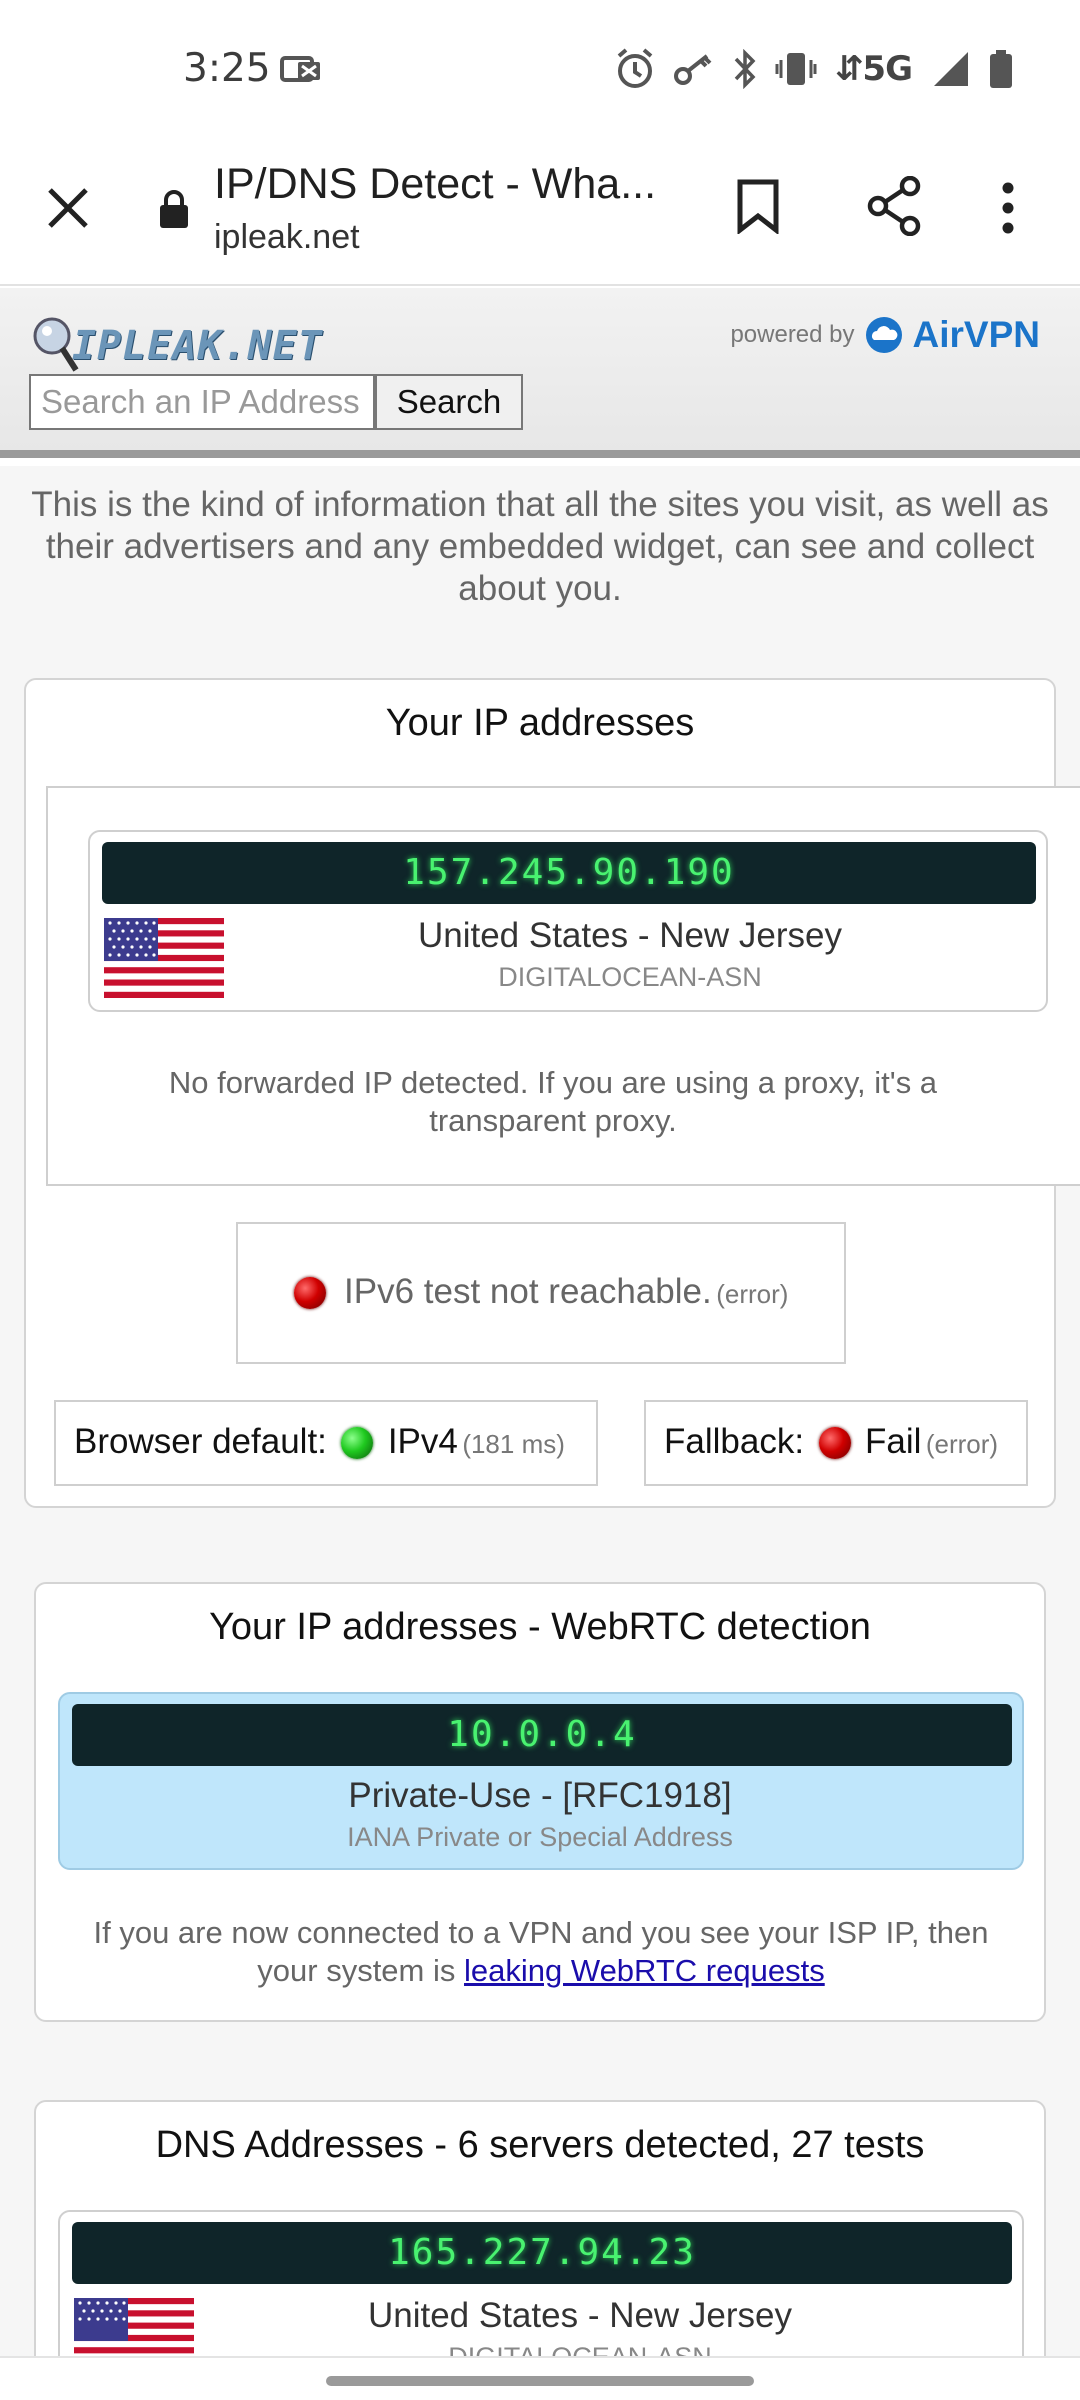 This screenshot has height=2400, width=1080. Describe the element at coordinates (745, 69) in the screenshot. I see `bluetooth-icon` at that location.